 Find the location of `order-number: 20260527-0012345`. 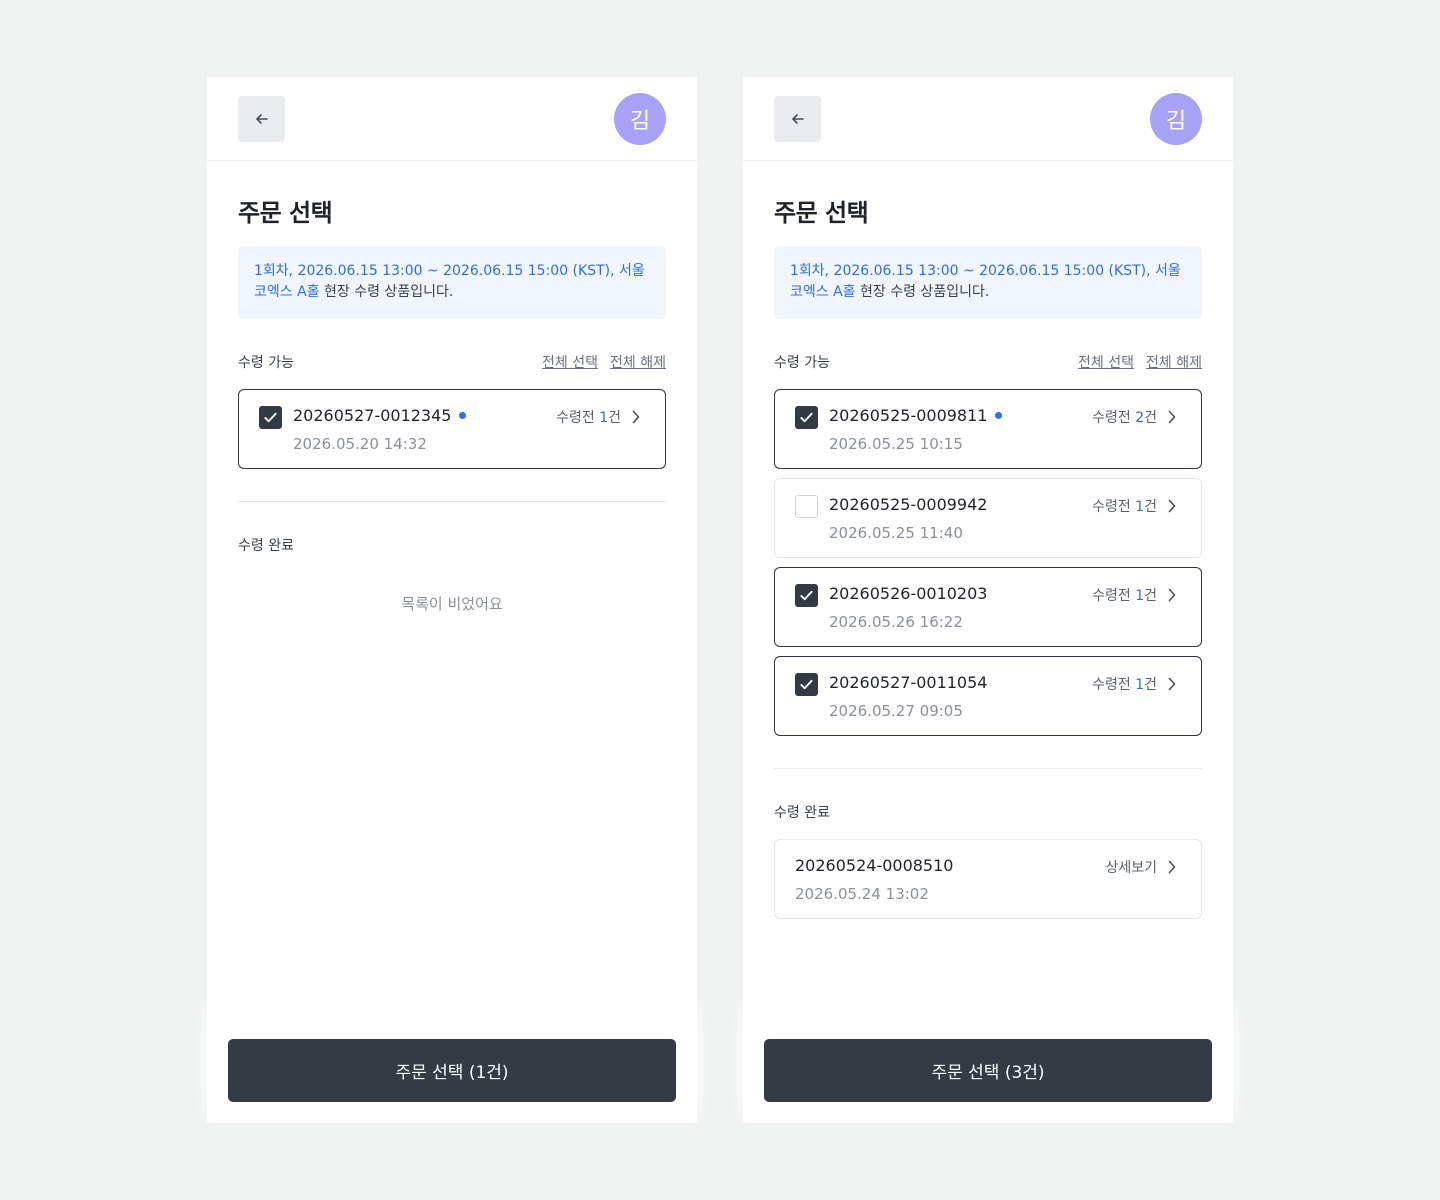

order-number: 20260527-0012345 is located at coordinates (372, 415).